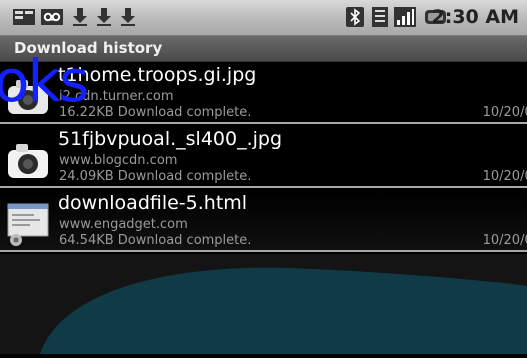  What do you see at coordinates (153, 203) in the screenshot?
I see `file-name: downloadfile-5.html` at bounding box center [153, 203].